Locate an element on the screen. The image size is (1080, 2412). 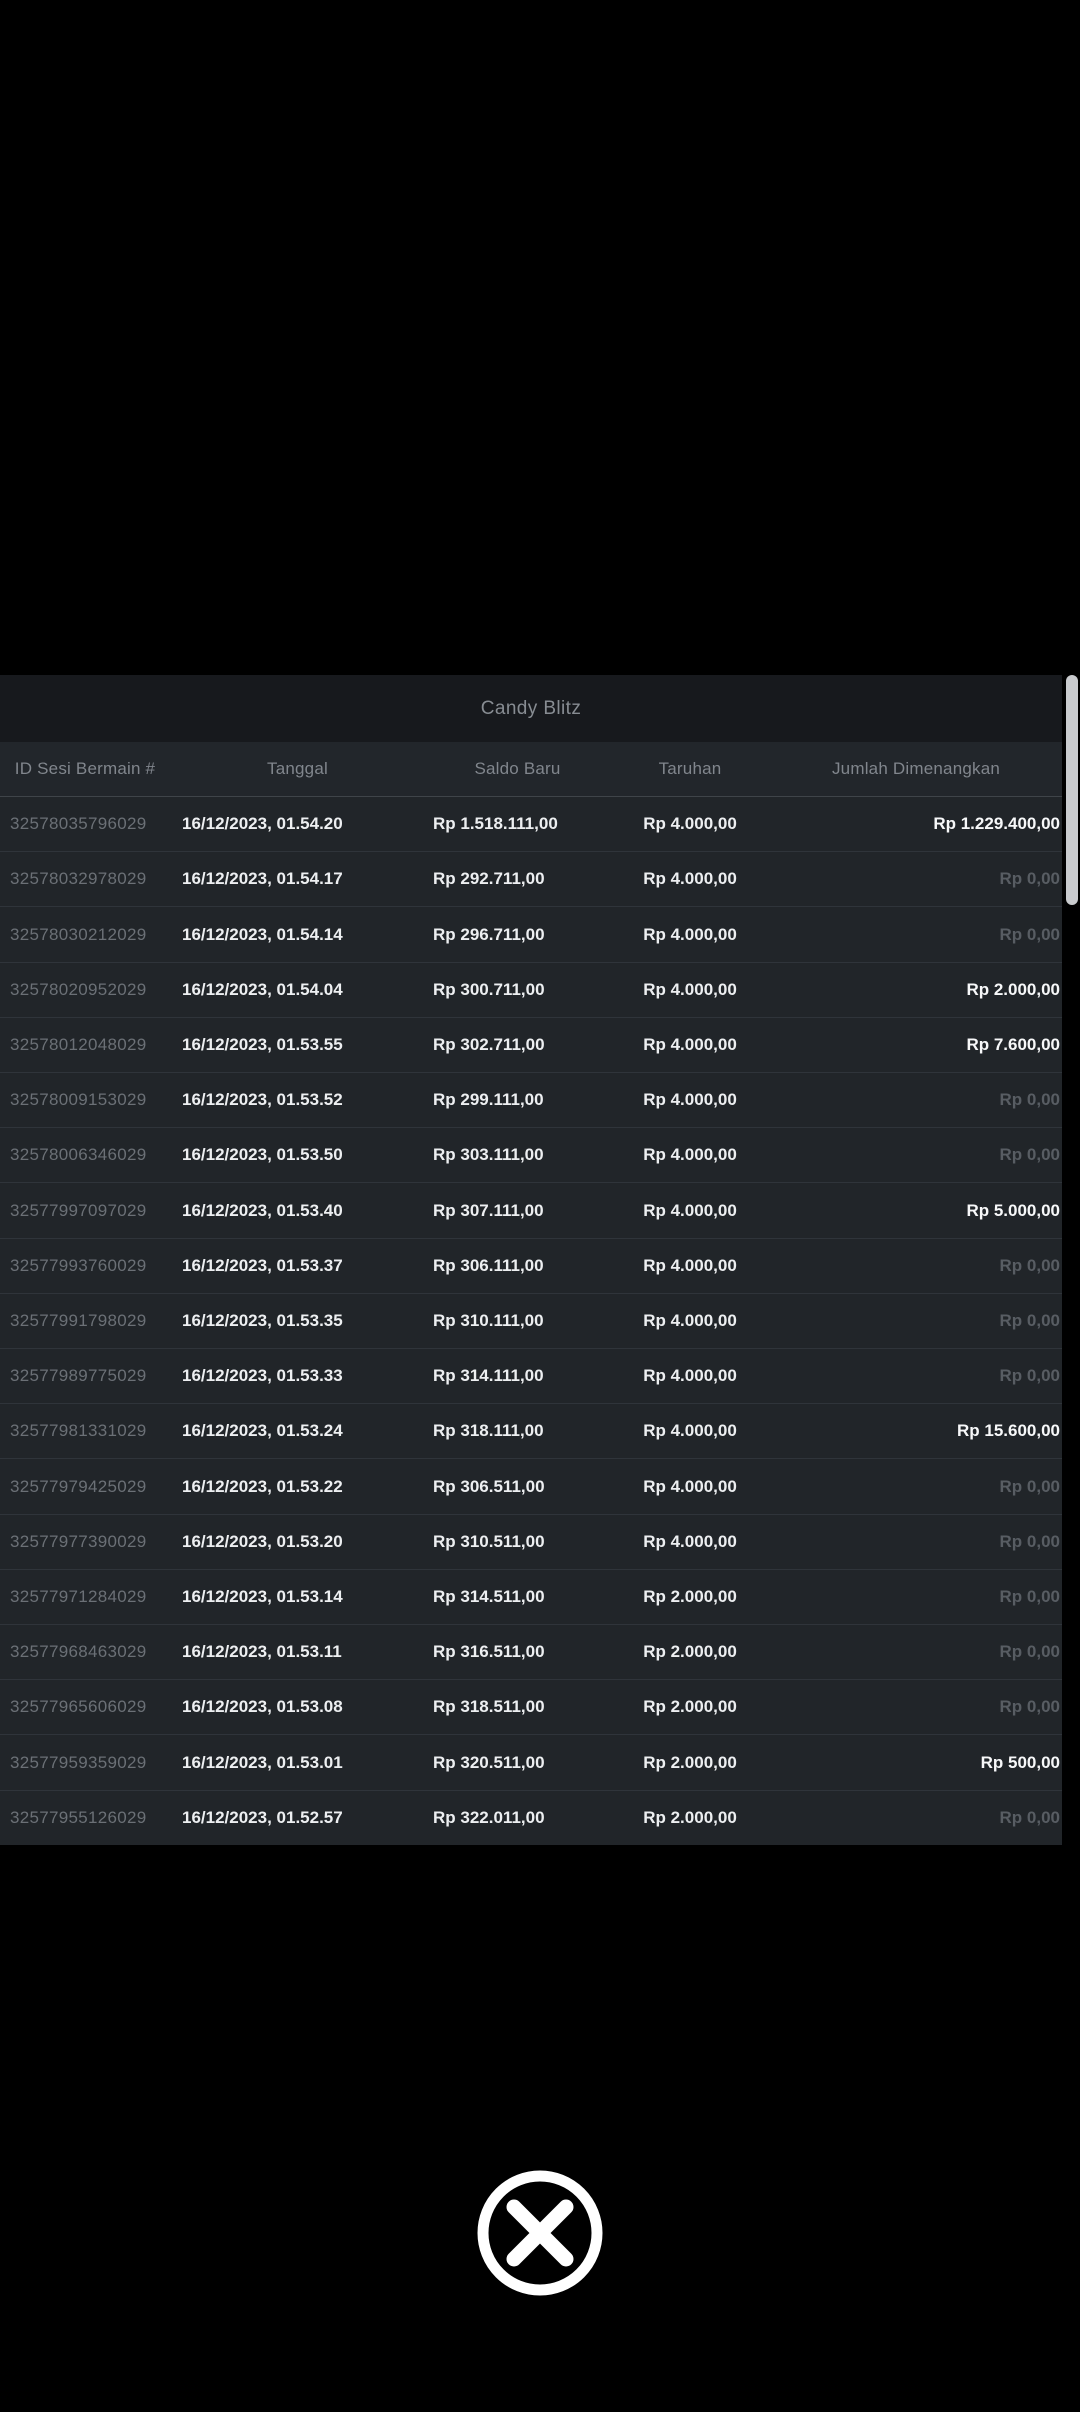
cell-date: 16/12/2023, 01.53.33 is located at coordinates (262, 1376).